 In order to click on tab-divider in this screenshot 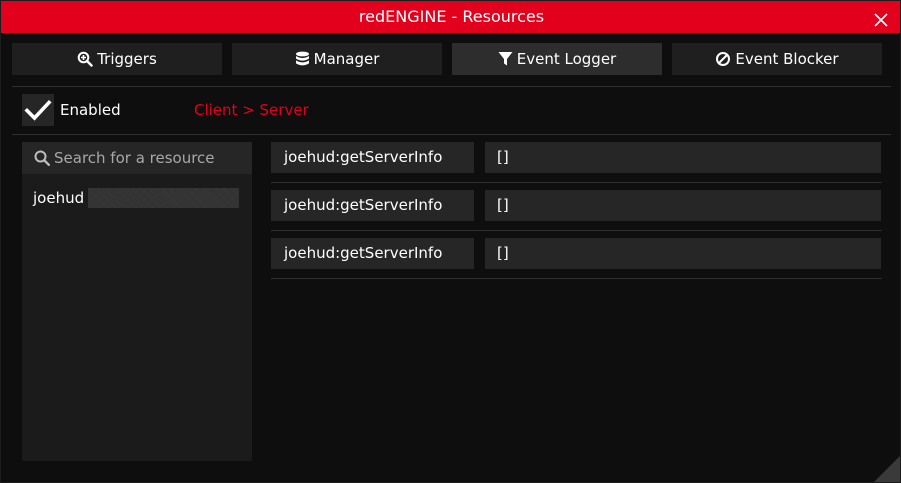, I will do `click(451, 86)`.